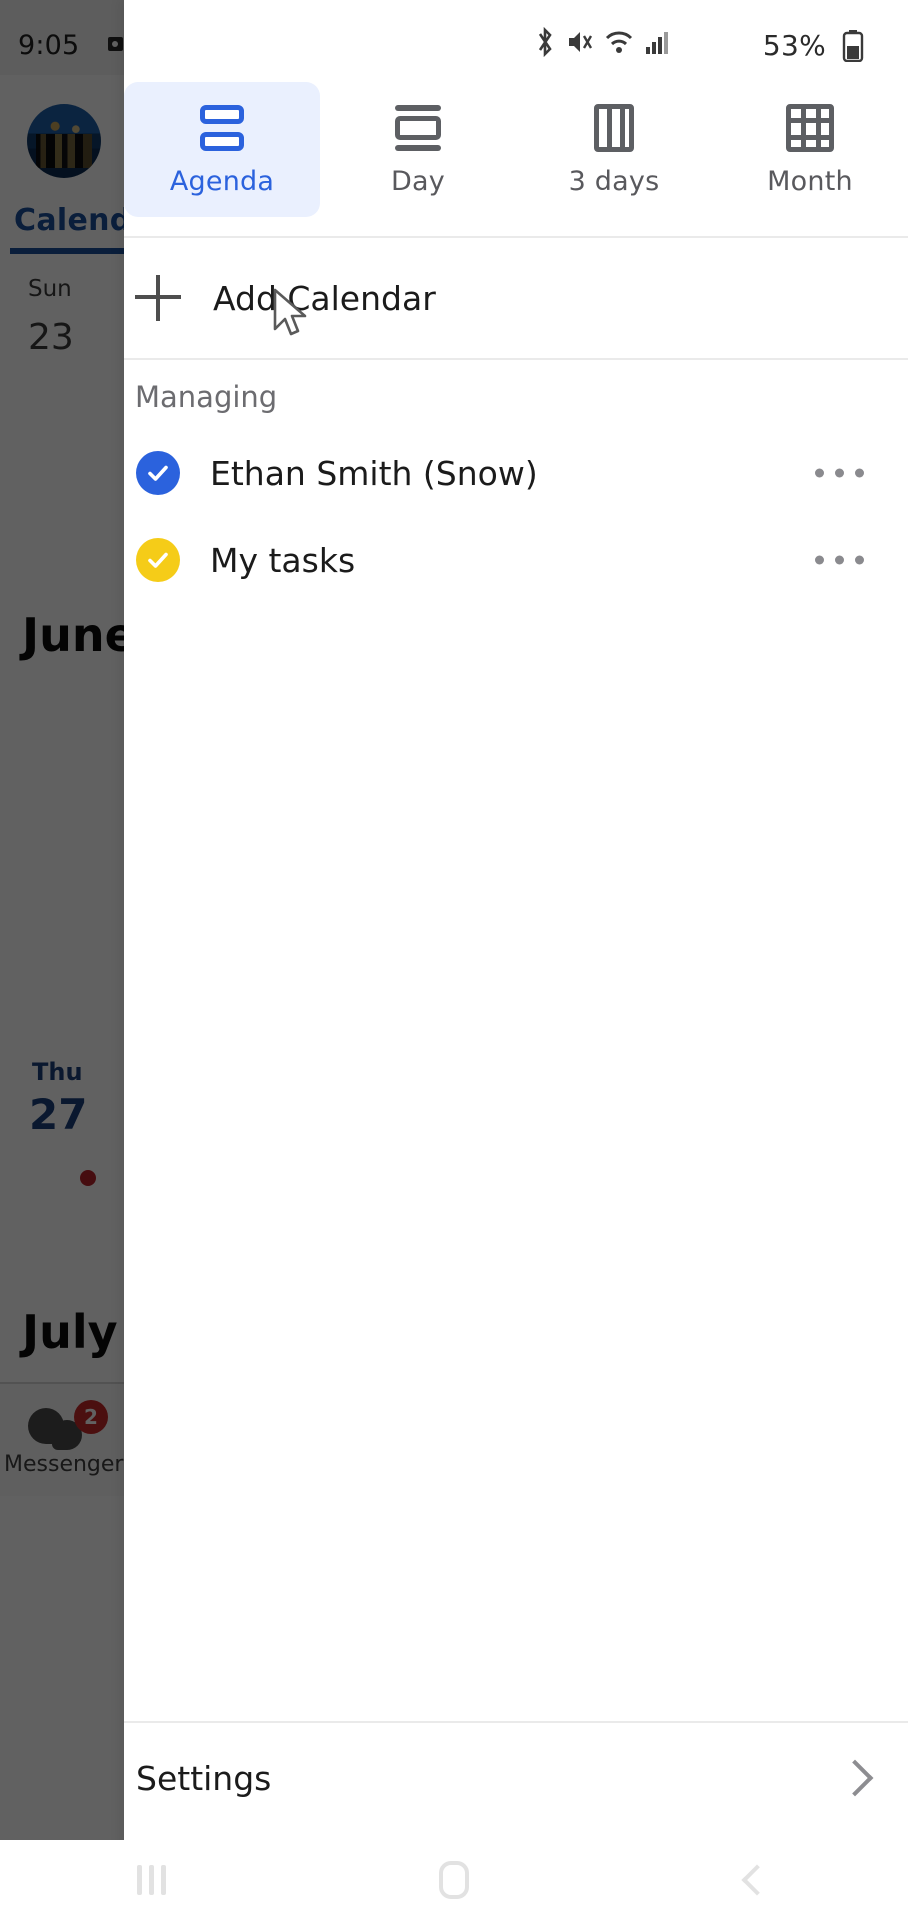 This screenshot has width=908, height=1920. What do you see at coordinates (810, 181) in the screenshot?
I see `tab-month-label: Month` at bounding box center [810, 181].